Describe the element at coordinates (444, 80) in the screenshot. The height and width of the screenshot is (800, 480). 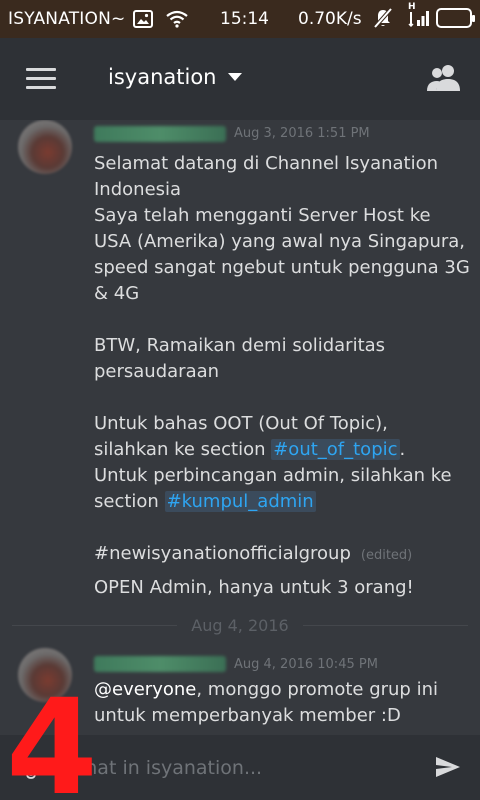
I see `members-icon` at that location.